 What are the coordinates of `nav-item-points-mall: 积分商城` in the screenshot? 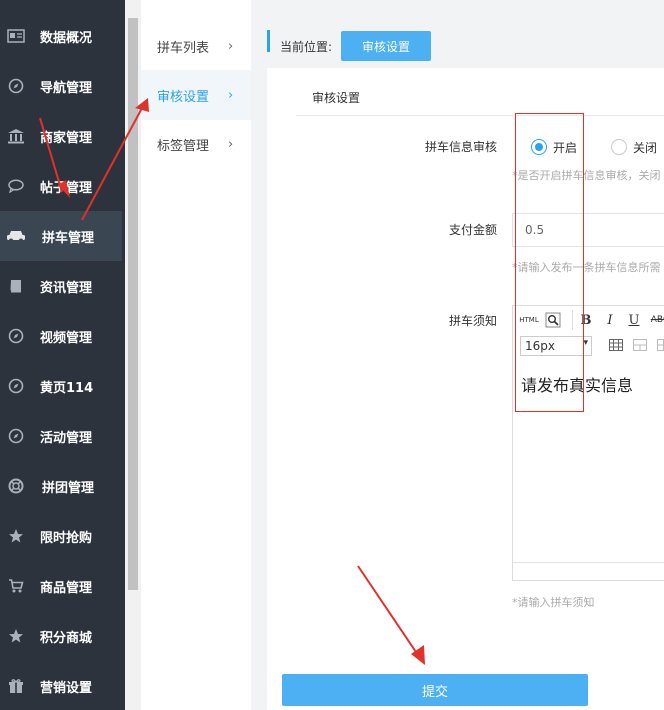 It's located at (61, 636).